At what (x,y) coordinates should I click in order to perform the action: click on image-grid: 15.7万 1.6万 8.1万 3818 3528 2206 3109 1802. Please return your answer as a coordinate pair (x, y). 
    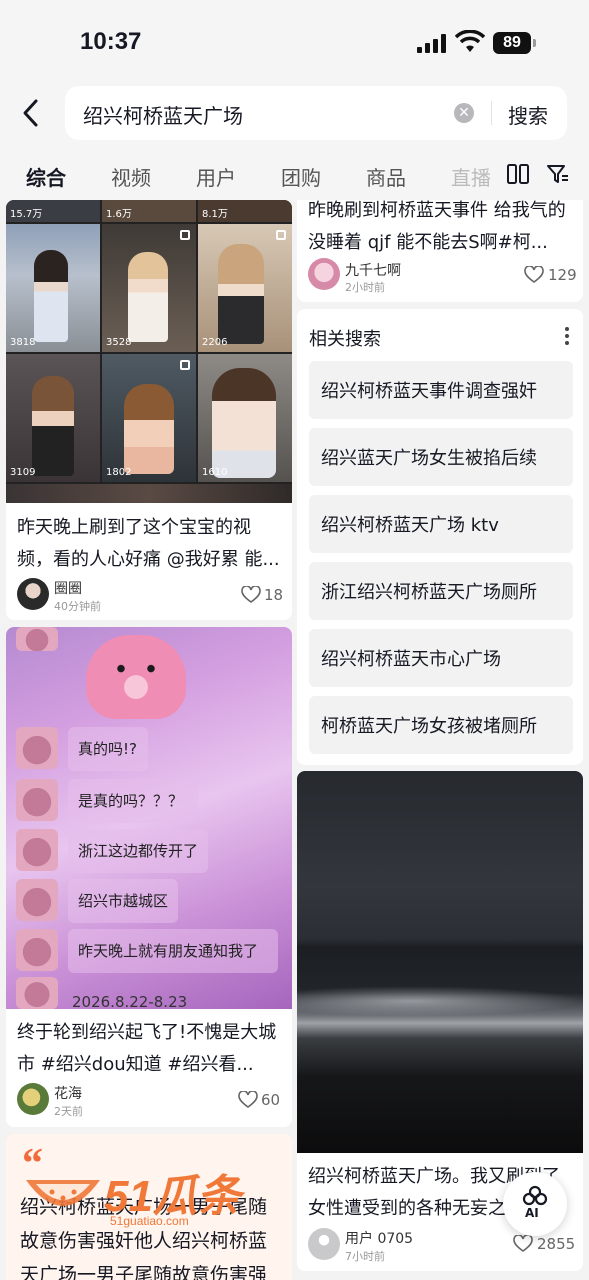
    Looking at the image, I should click on (149, 351).